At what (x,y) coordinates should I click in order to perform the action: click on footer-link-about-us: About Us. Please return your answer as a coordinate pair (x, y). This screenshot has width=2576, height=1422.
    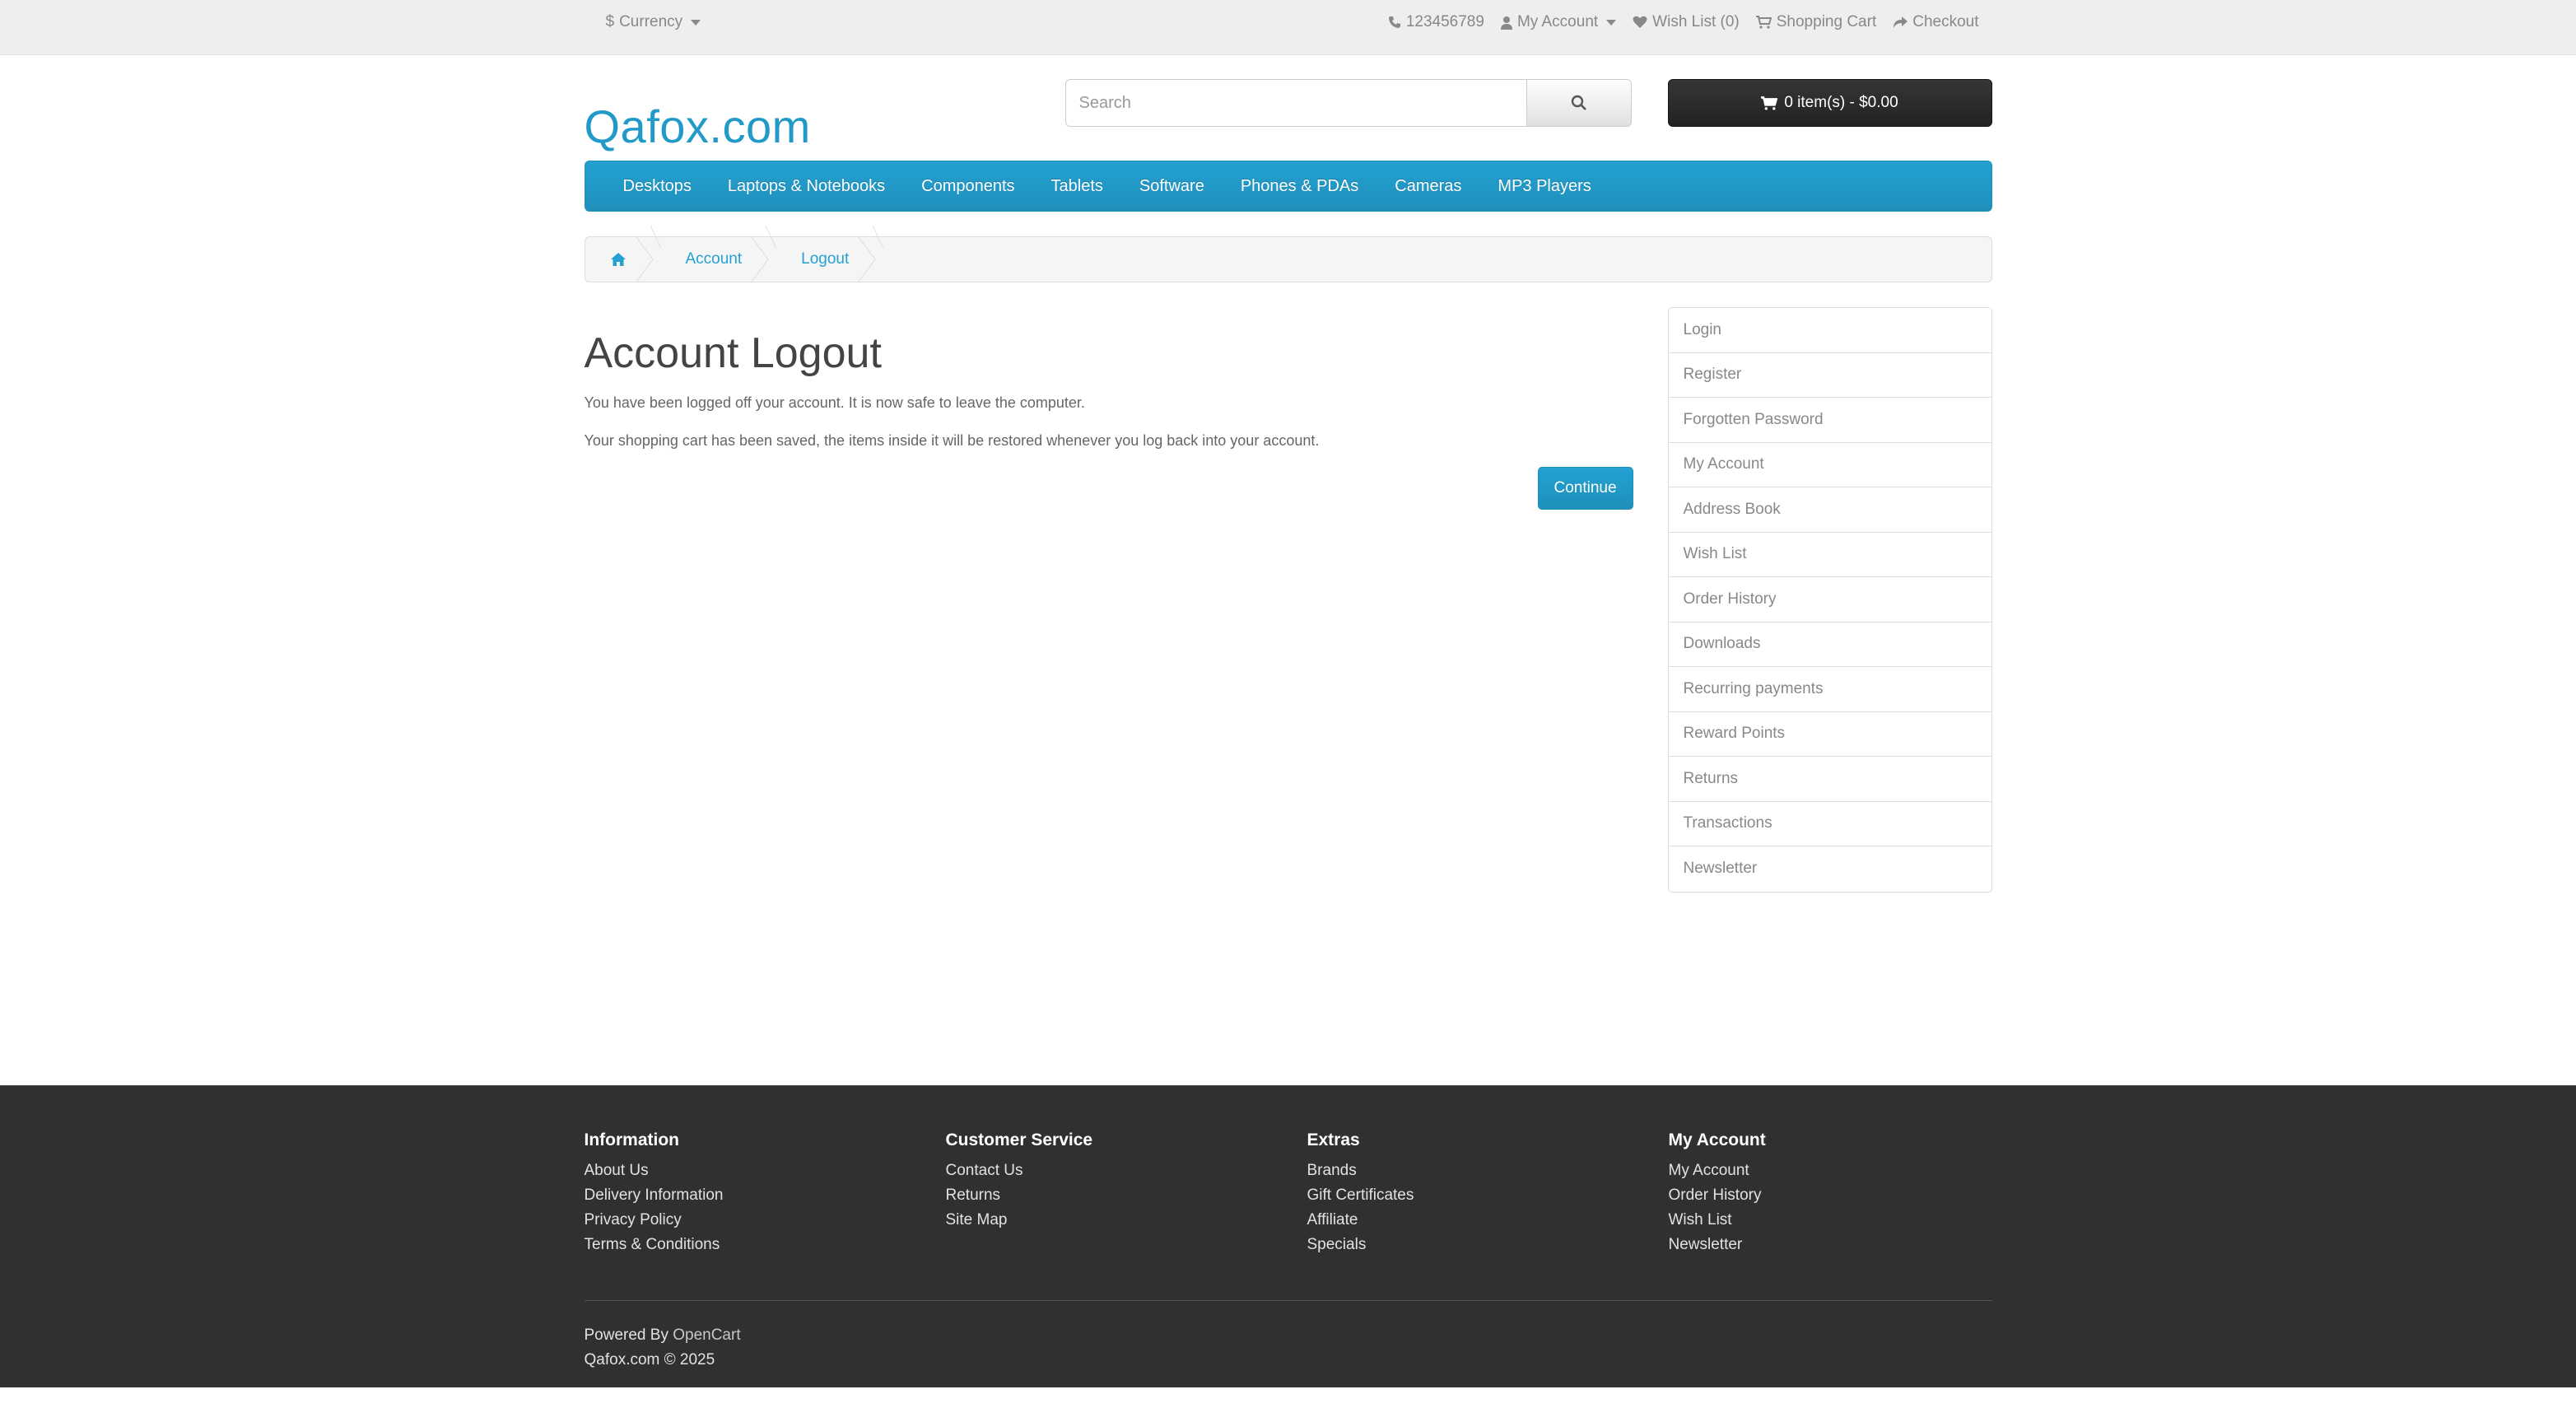
    Looking at the image, I should click on (654, 1171).